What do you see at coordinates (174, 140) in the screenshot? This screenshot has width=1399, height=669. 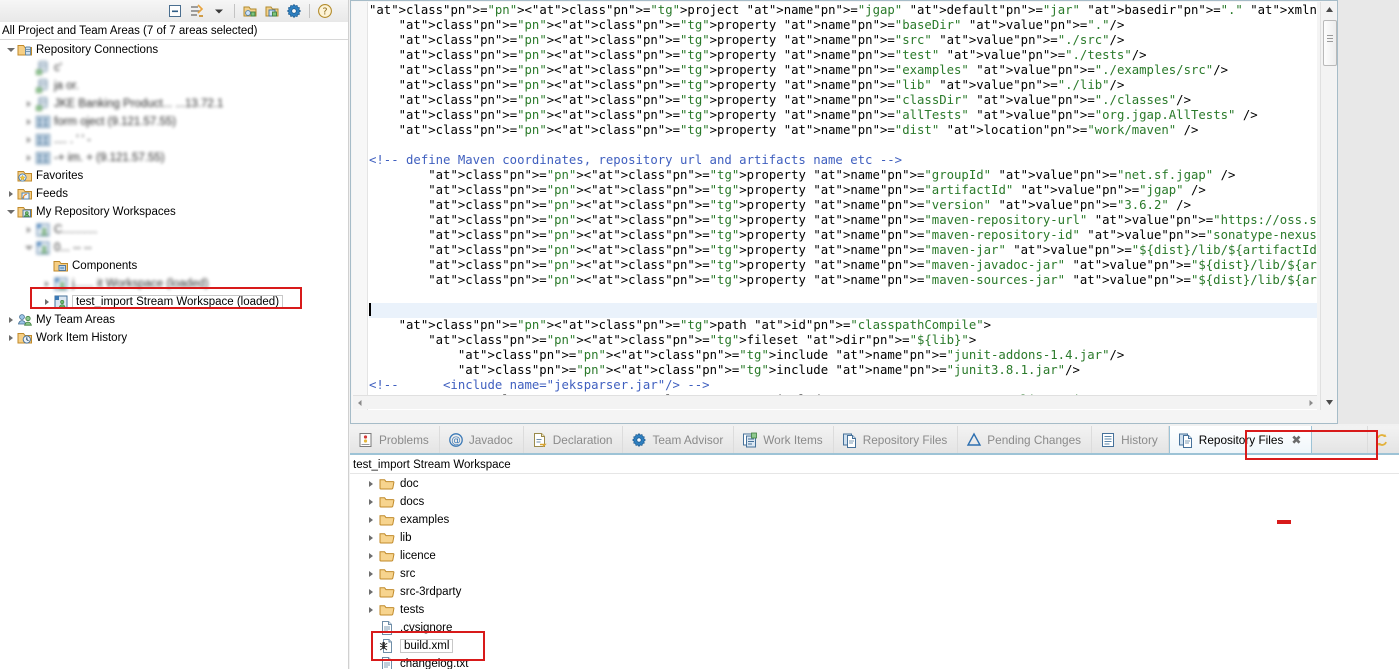 I see `tree-item: .... . ' ' -` at bounding box center [174, 140].